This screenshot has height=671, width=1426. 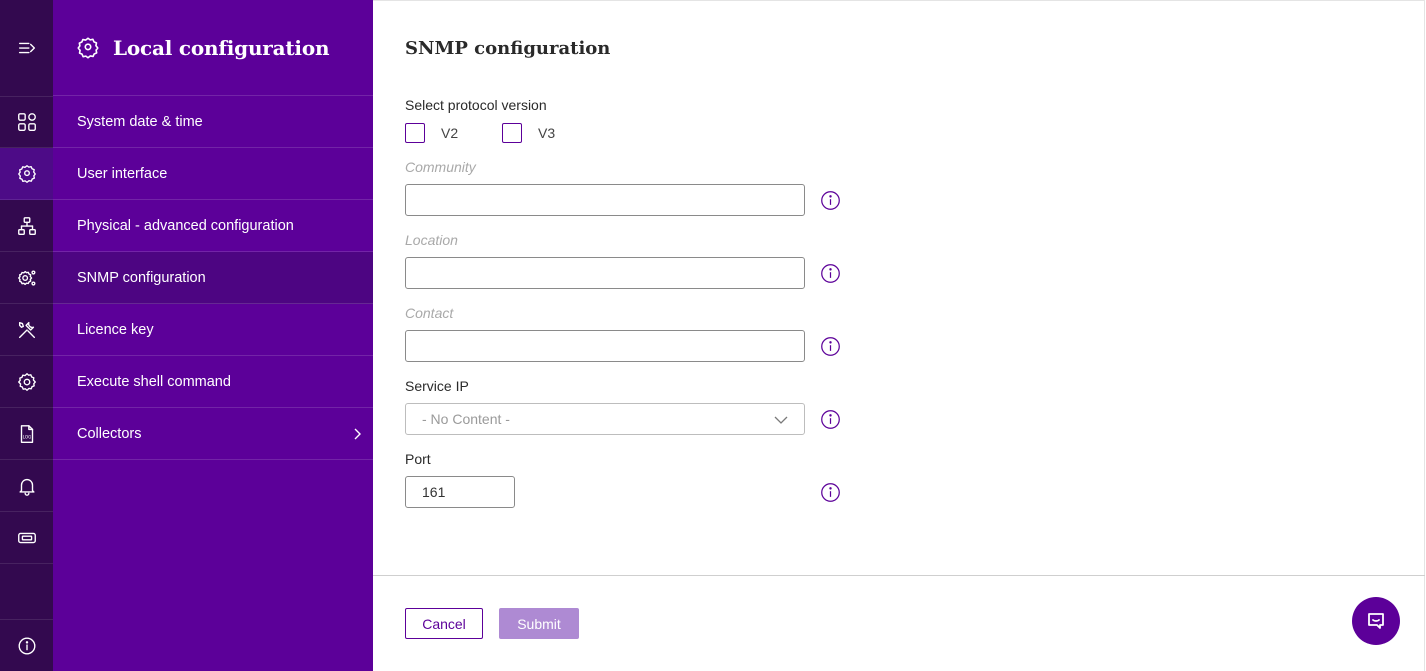 What do you see at coordinates (899, 575) in the screenshot?
I see `footer-divider` at bounding box center [899, 575].